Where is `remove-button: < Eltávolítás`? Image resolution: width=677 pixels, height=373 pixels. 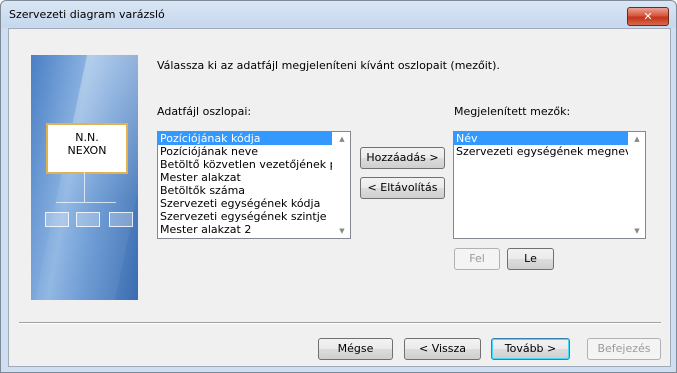
remove-button: < Eltávolítás is located at coordinates (402, 188).